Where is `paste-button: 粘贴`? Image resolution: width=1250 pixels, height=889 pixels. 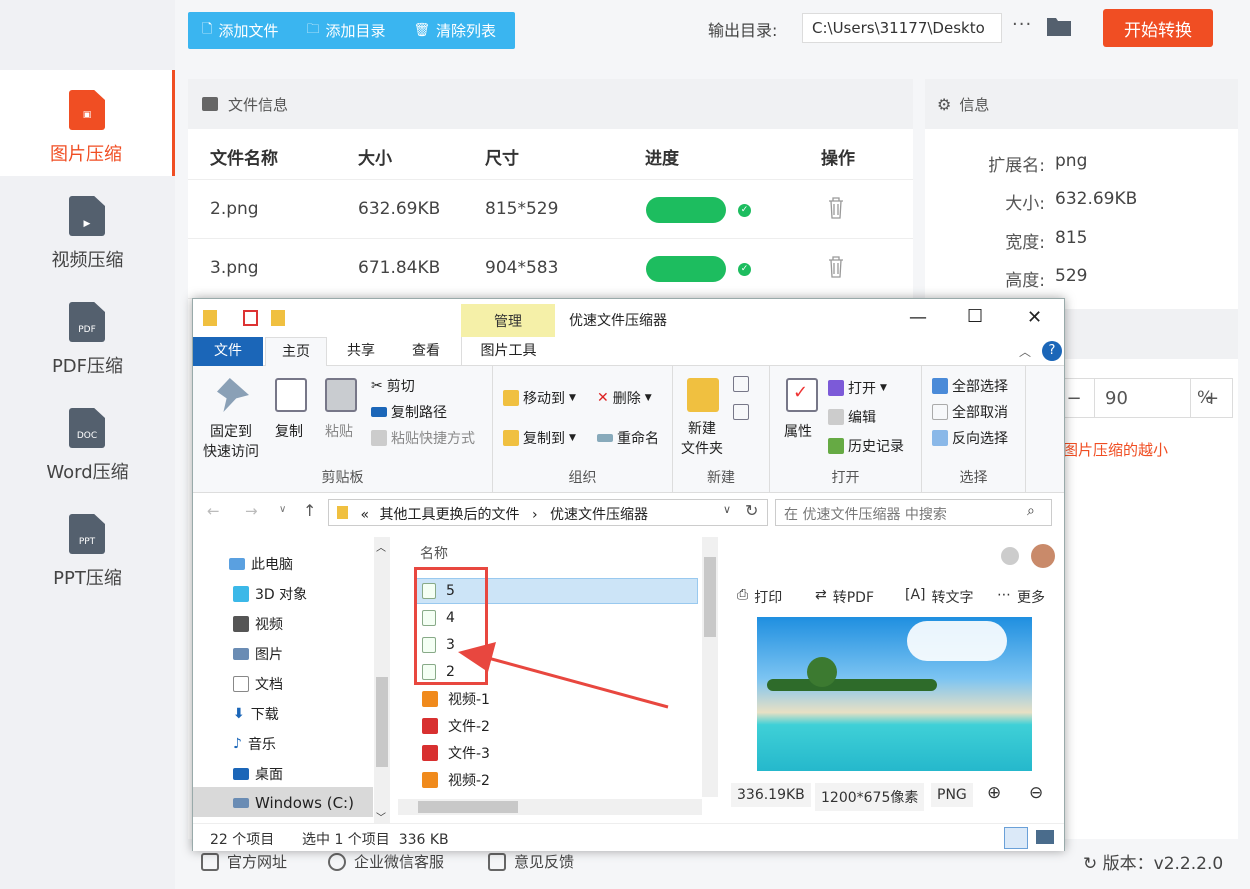 paste-button: 粘贴 is located at coordinates (339, 431).